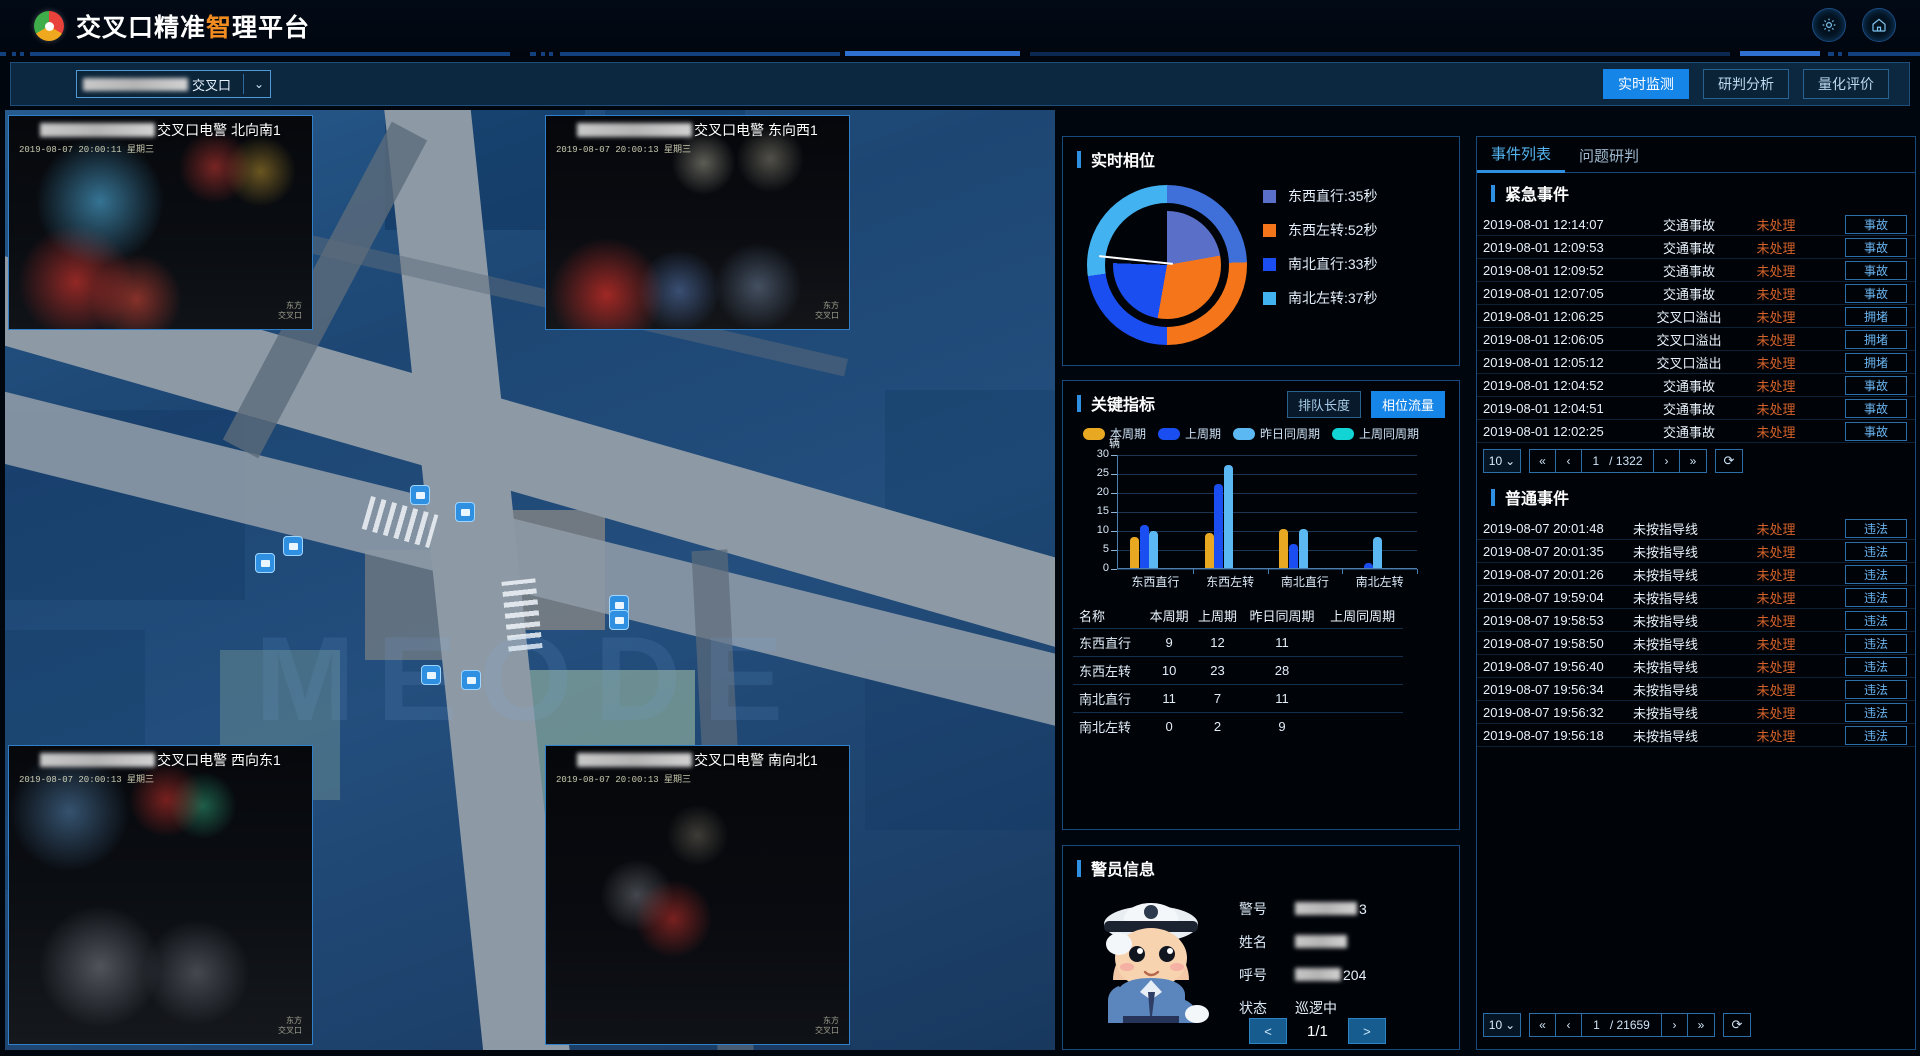  What do you see at coordinates (1366, 1031) in the screenshot?
I see `officer-next-button: >` at bounding box center [1366, 1031].